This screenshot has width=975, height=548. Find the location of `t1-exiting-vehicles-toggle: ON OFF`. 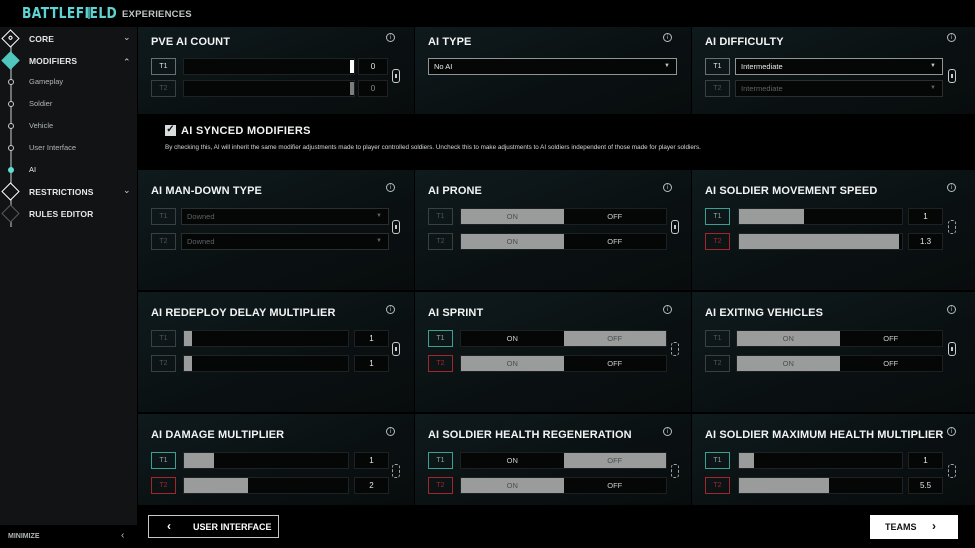

t1-exiting-vehicles-toggle: ON OFF is located at coordinates (839, 338).